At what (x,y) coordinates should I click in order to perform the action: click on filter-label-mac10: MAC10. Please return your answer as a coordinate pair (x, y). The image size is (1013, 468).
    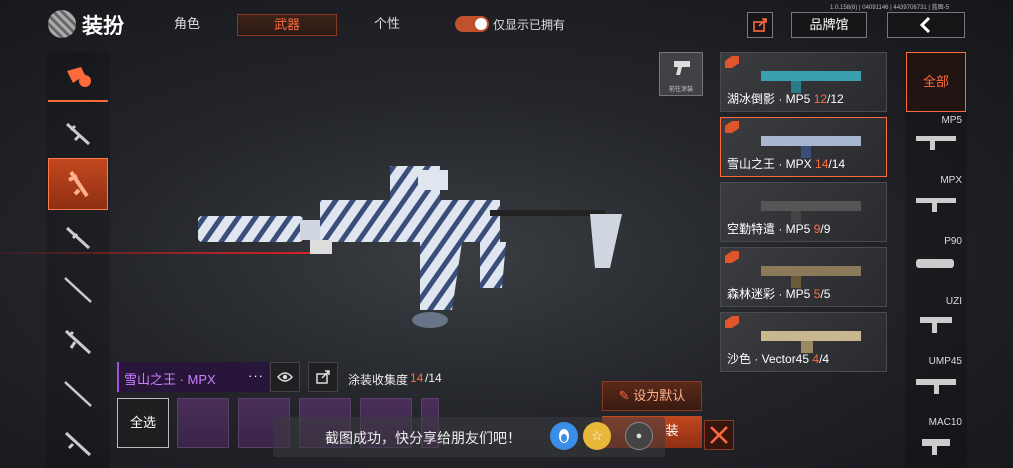
    Looking at the image, I should click on (945, 422).